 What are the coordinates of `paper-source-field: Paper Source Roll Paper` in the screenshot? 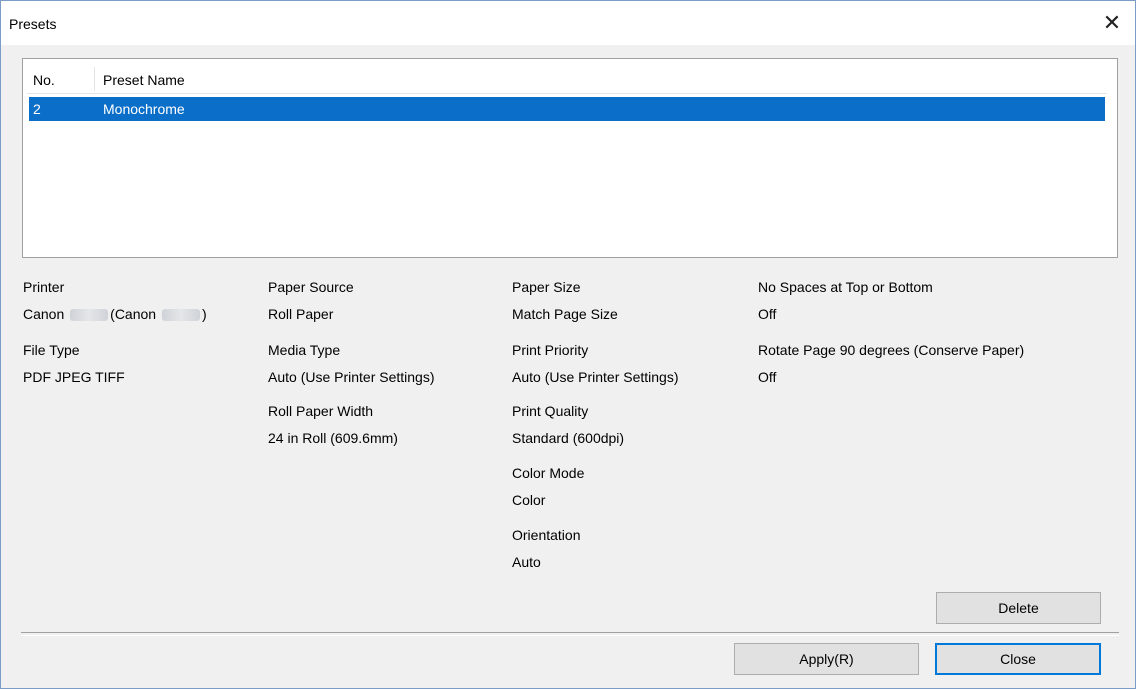 It's located at (311, 303).